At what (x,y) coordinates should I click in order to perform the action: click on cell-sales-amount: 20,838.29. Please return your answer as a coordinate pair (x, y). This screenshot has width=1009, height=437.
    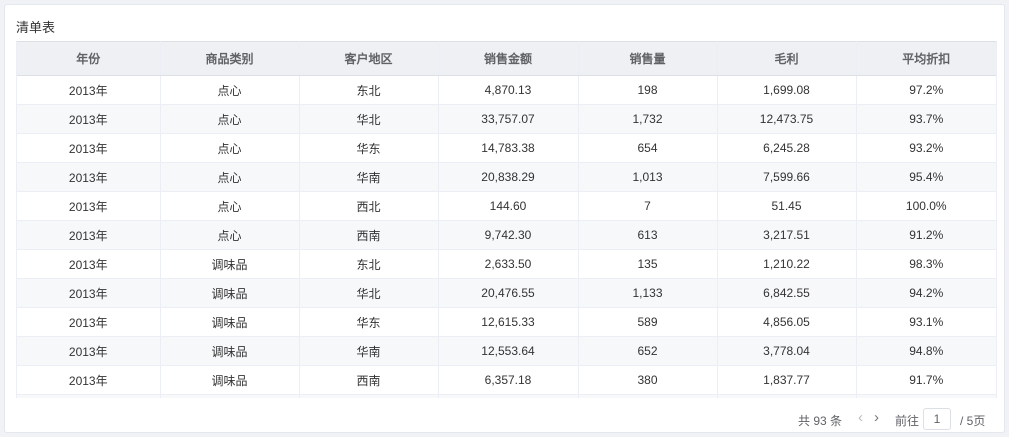
    Looking at the image, I should click on (508, 177).